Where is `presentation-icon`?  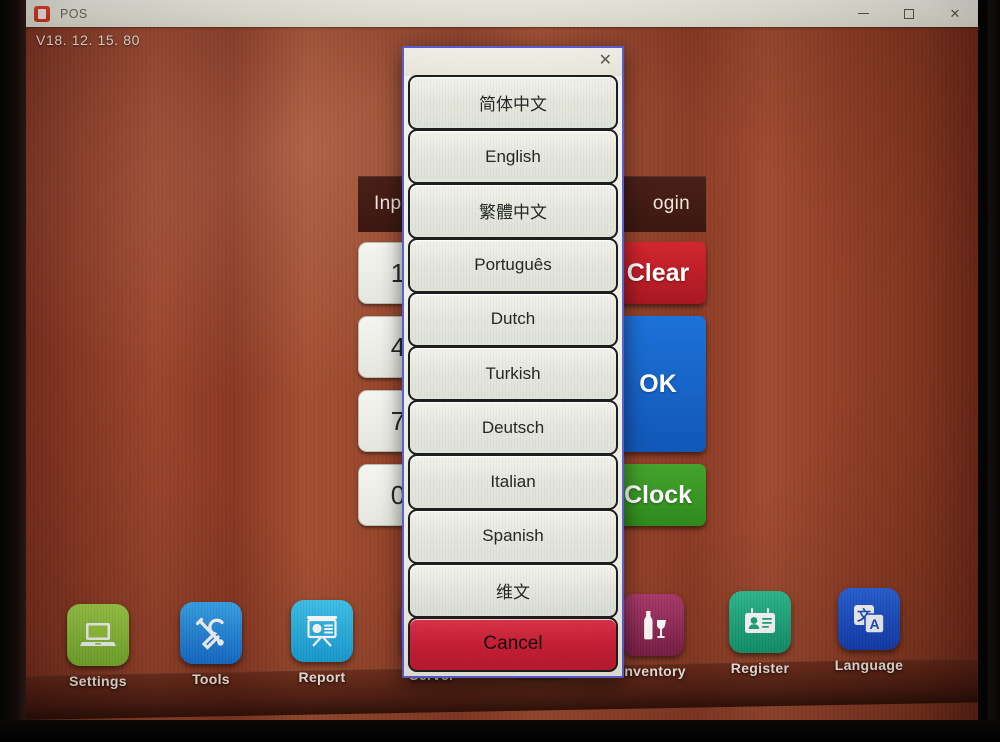
presentation-icon is located at coordinates (322, 631).